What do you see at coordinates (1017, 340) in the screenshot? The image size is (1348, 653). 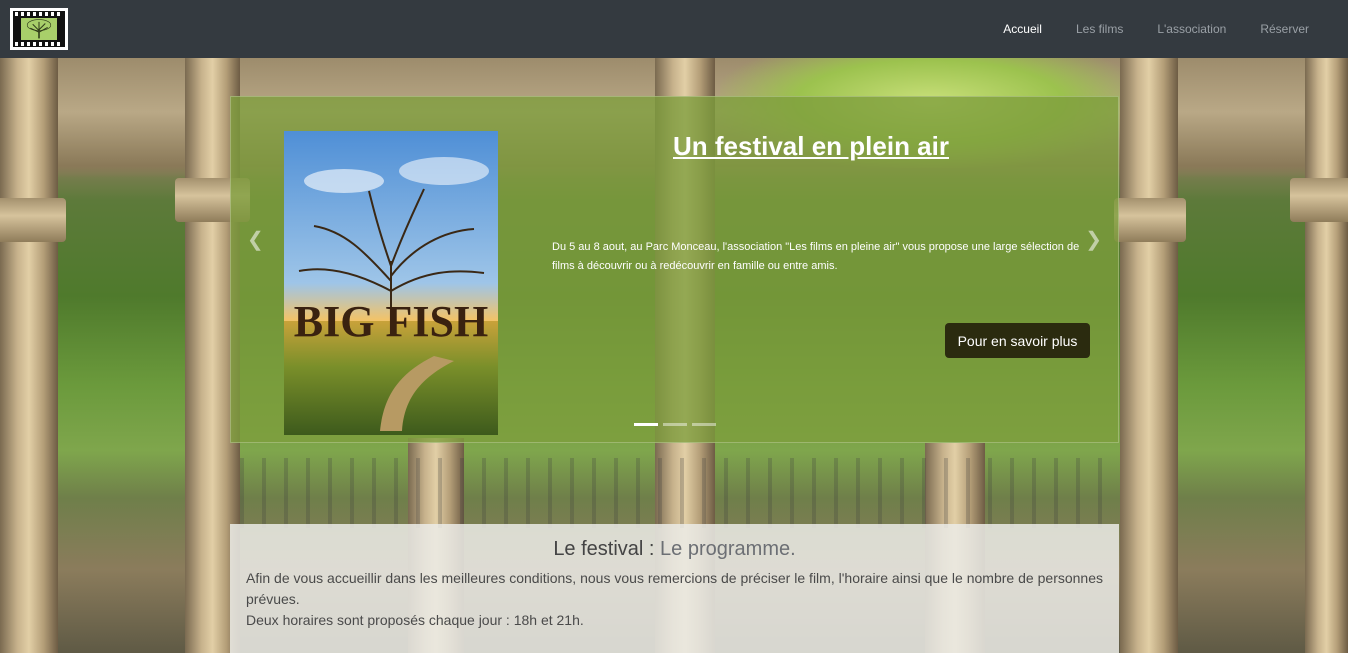 I see `learn-more-button: Pour en savoir plus` at bounding box center [1017, 340].